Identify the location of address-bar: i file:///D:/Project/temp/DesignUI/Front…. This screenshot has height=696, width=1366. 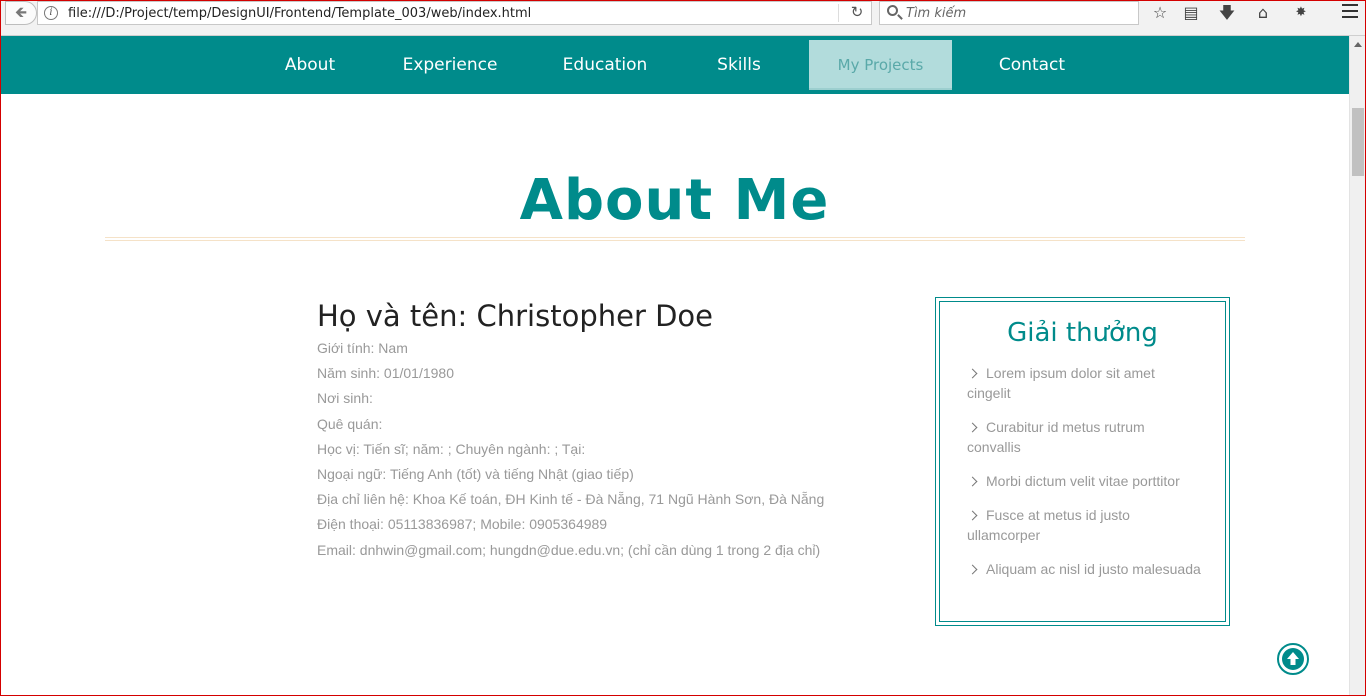
(454, 13).